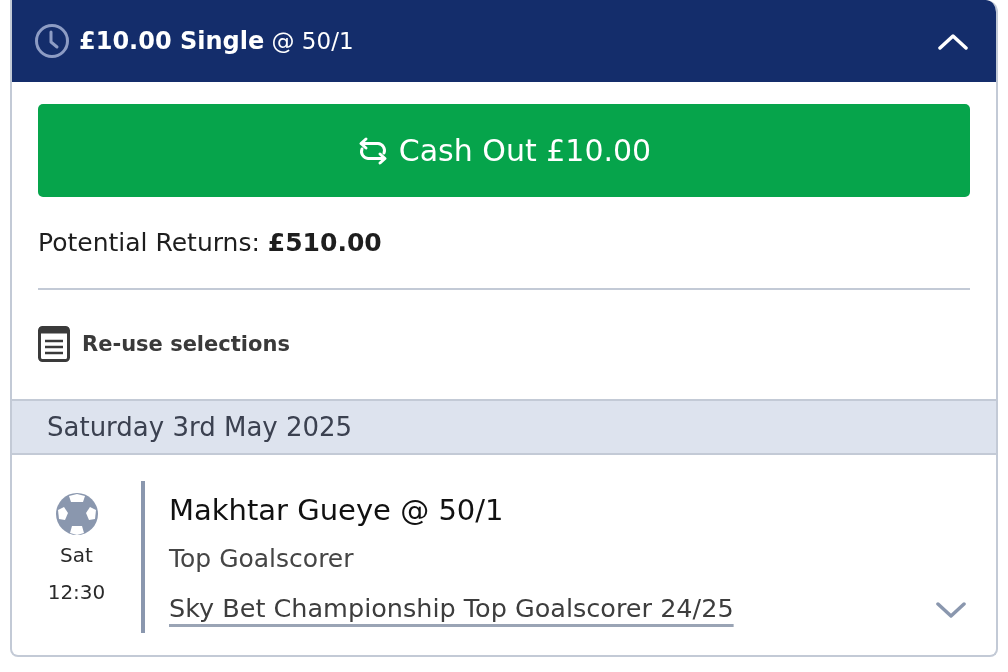 The height and width of the screenshot is (672, 1008). I want to click on document-list-icon, so click(54, 344).